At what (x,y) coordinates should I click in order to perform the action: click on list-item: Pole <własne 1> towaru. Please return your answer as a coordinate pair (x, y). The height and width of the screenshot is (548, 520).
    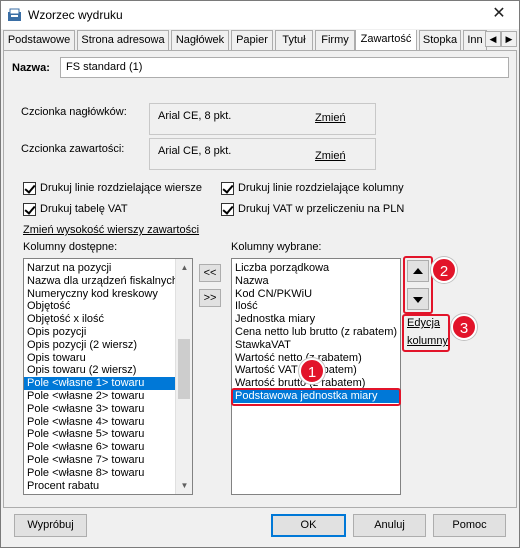
    Looking at the image, I should click on (99, 383).